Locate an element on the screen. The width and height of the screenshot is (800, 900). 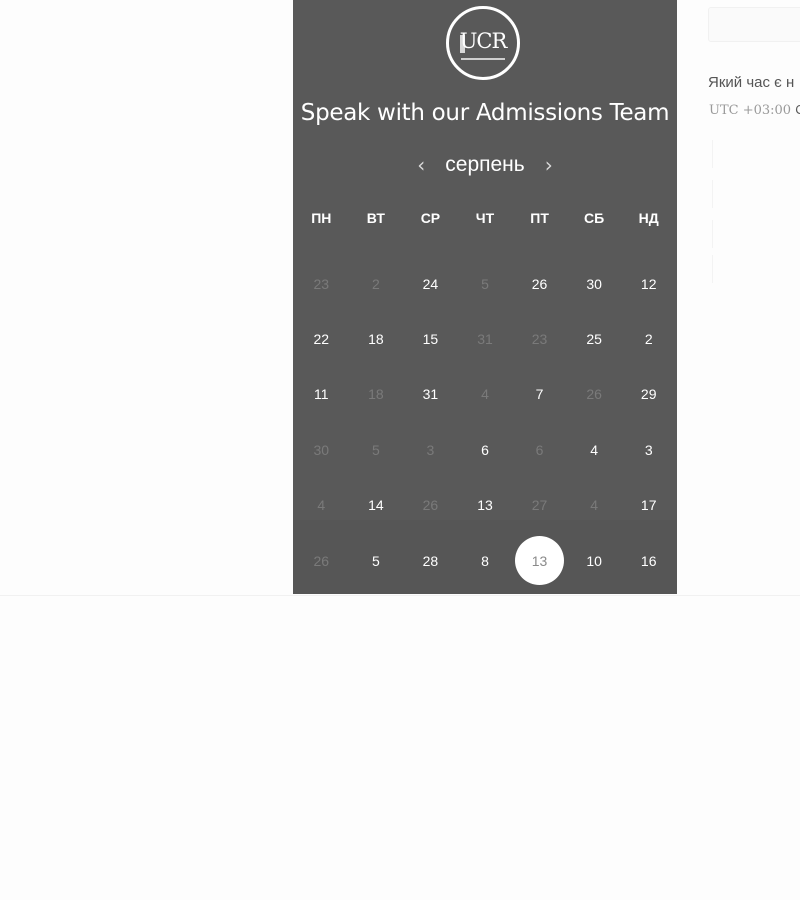
top-field is located at coordinates (754, 24).